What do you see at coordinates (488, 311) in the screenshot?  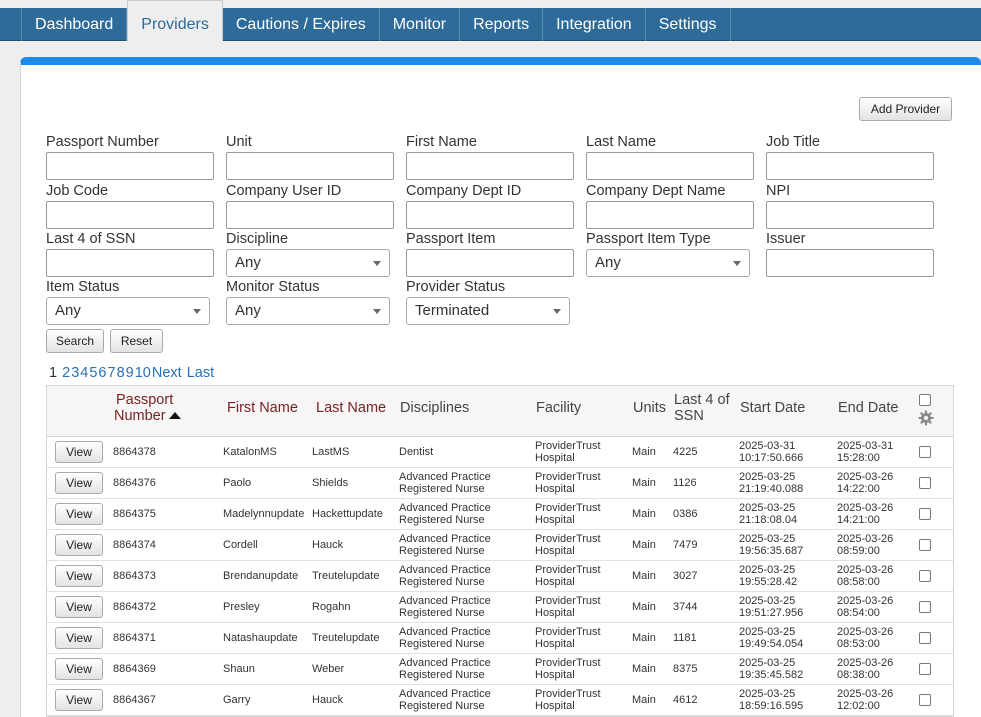 I see `provider-status-select: Terminated` at bounding box center [488, 311].